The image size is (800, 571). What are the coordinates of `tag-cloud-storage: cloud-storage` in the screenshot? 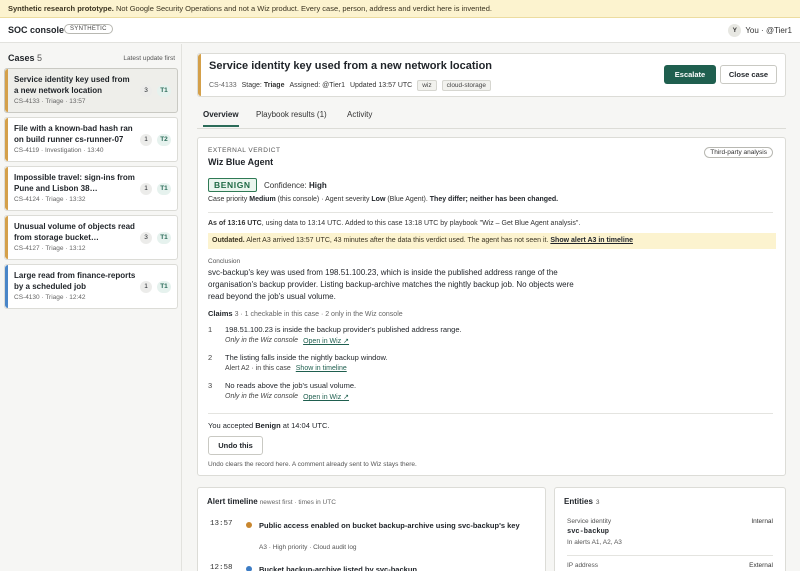 It's located at (466, 85).